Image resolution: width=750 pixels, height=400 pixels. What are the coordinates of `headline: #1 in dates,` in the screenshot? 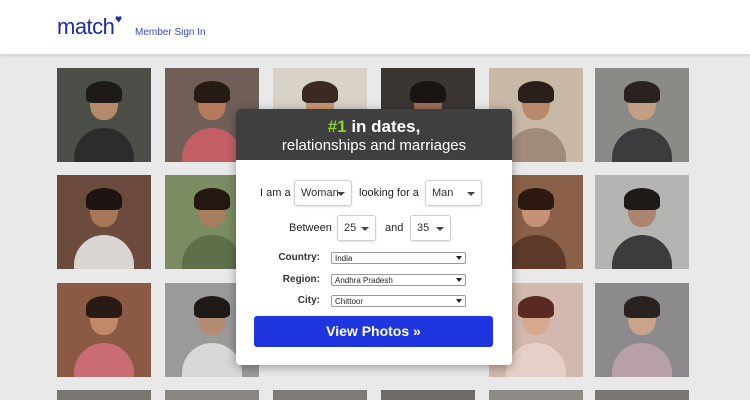 It's located at (374, 127).